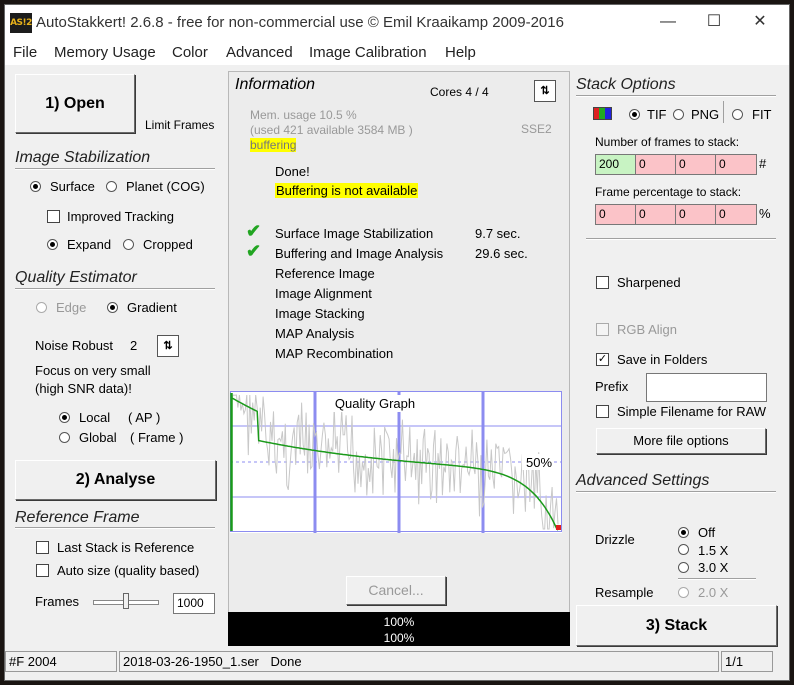 The image size is (794, 685). Describe the element at coordinates (83, 388) in the screenshot. I see `focus-hint-line2: (high SNR data)!` at that location.